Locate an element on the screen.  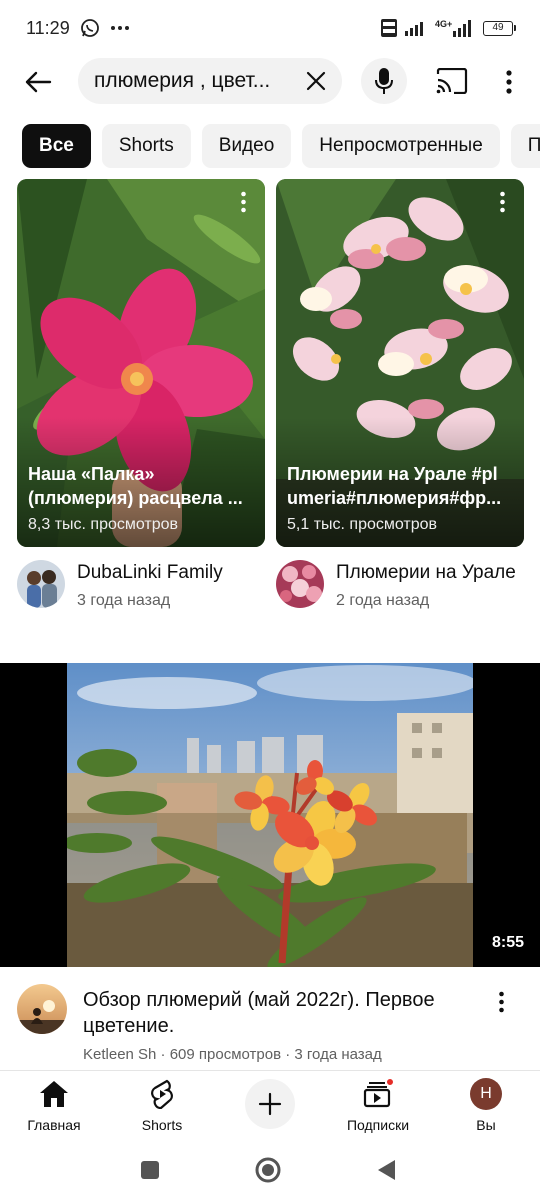
chip-shorts: Shorts is located at coordinates (146, 146).